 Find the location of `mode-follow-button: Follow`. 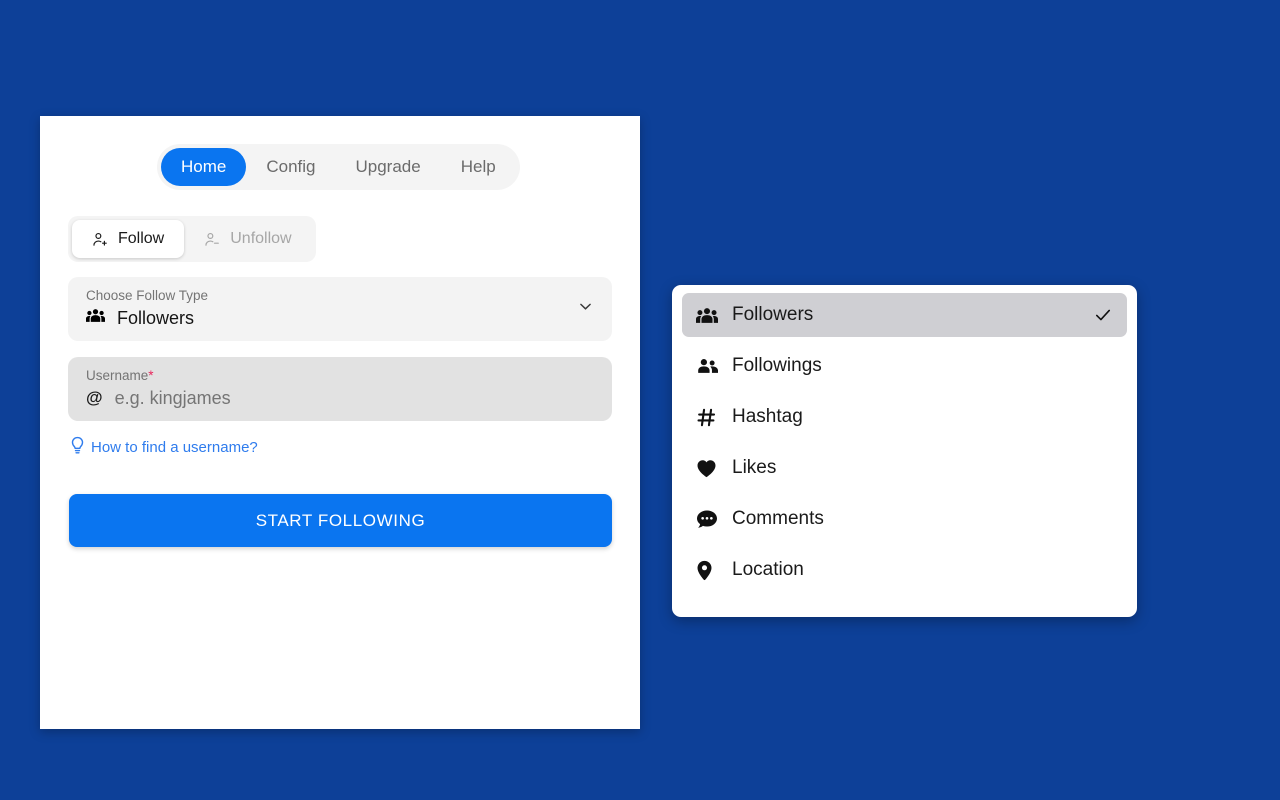

mode-follow-button: Follow is located at coordinates (128, 239).